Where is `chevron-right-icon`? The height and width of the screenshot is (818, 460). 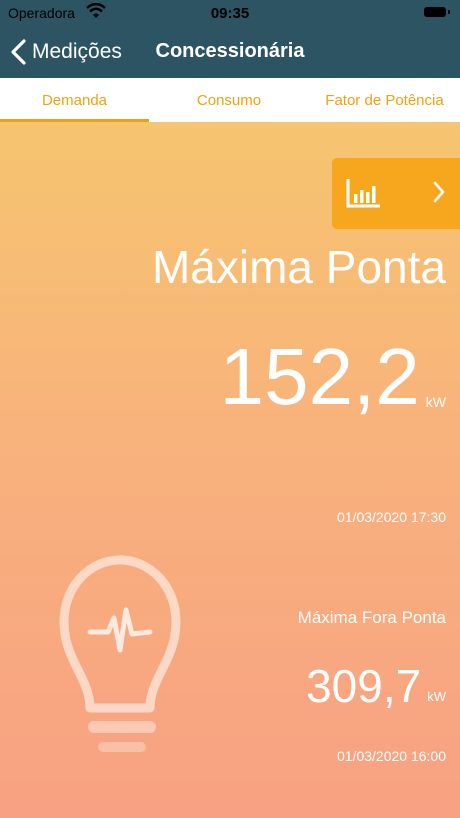
chevron-right-icon is located at coordinates (439, 194).